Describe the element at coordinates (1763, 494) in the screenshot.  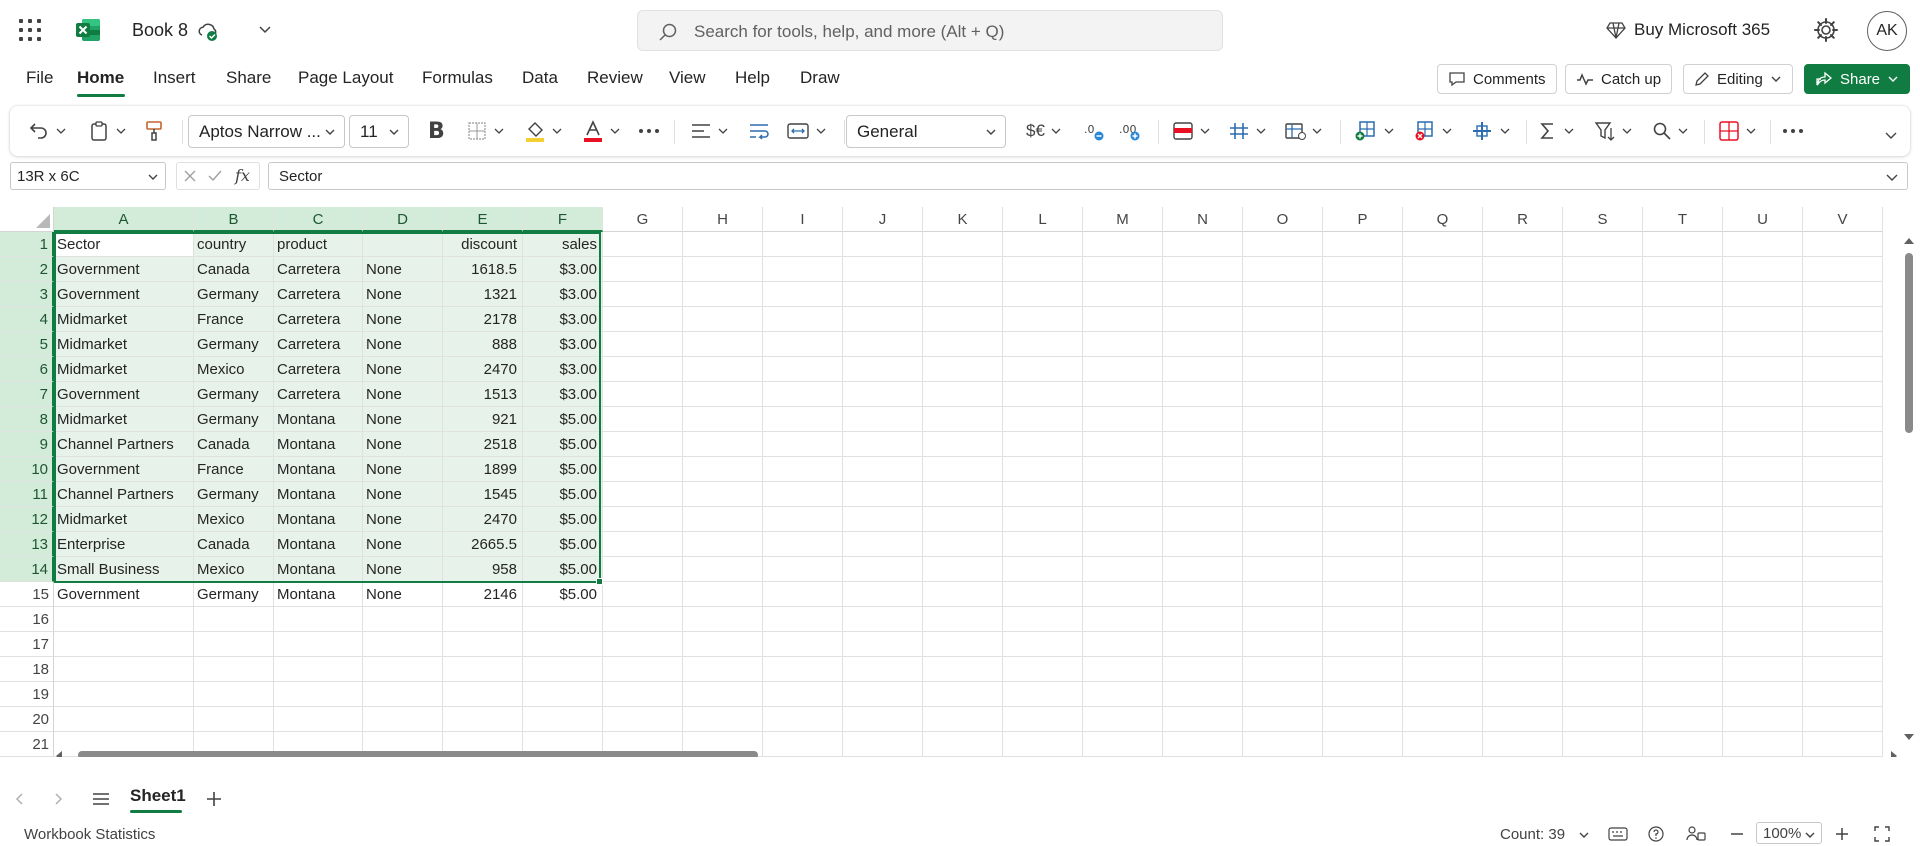
I see `cell-u11` at that location.